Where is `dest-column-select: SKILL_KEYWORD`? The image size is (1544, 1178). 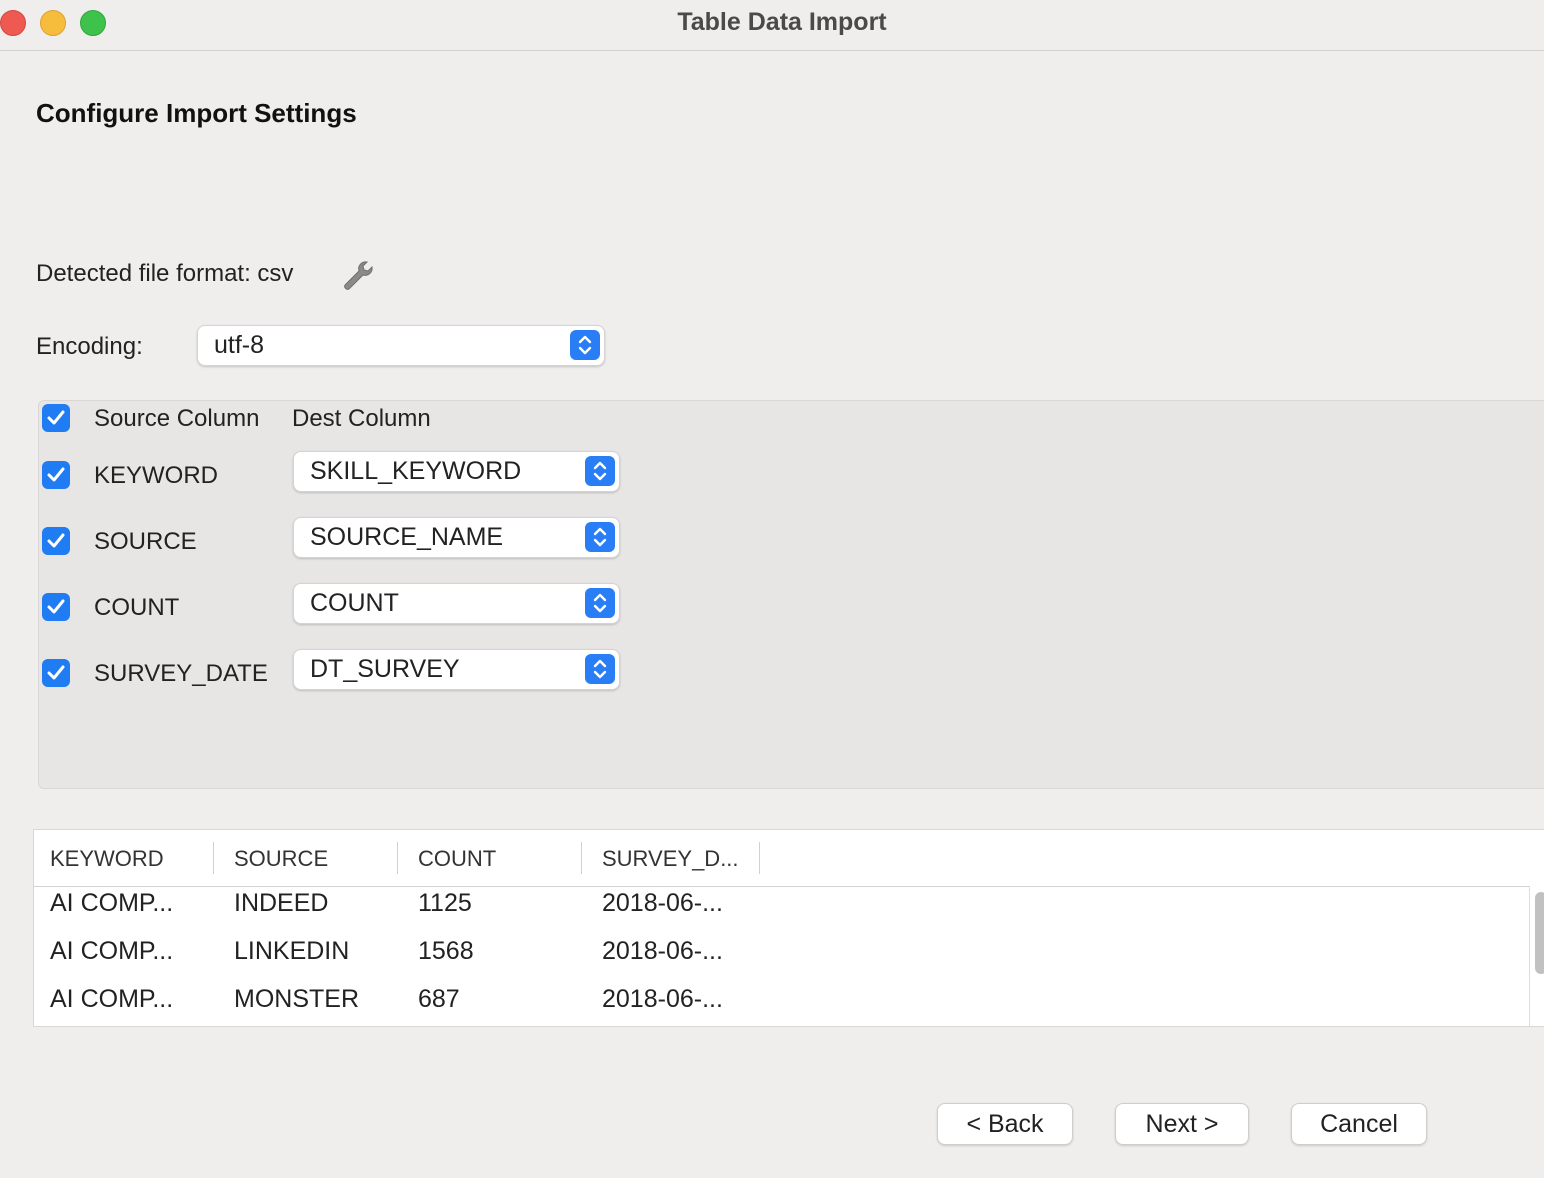
dest-column-select: SKILL_KEYWORD is located at coordinates (456, 471).